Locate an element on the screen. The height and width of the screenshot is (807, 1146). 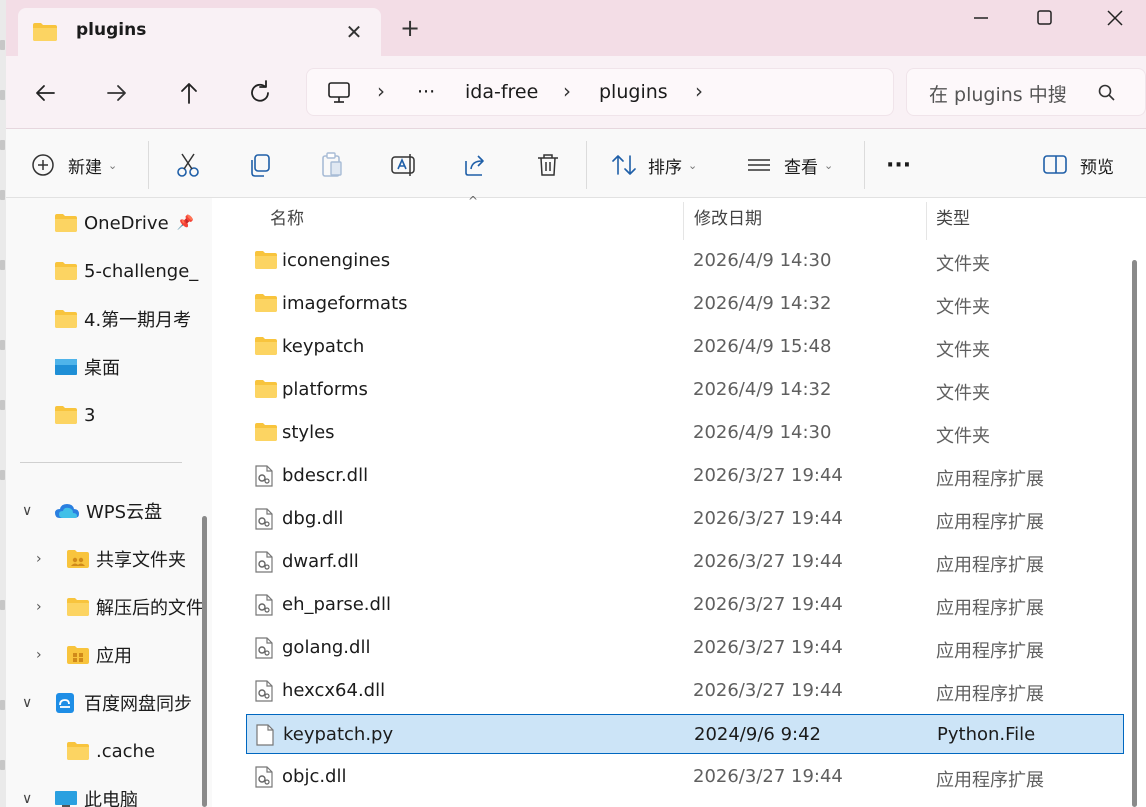
file-row: eh_parse.dll 2026/3/27 19:44 应用程序扩展 is located at coordinates (685, 605).